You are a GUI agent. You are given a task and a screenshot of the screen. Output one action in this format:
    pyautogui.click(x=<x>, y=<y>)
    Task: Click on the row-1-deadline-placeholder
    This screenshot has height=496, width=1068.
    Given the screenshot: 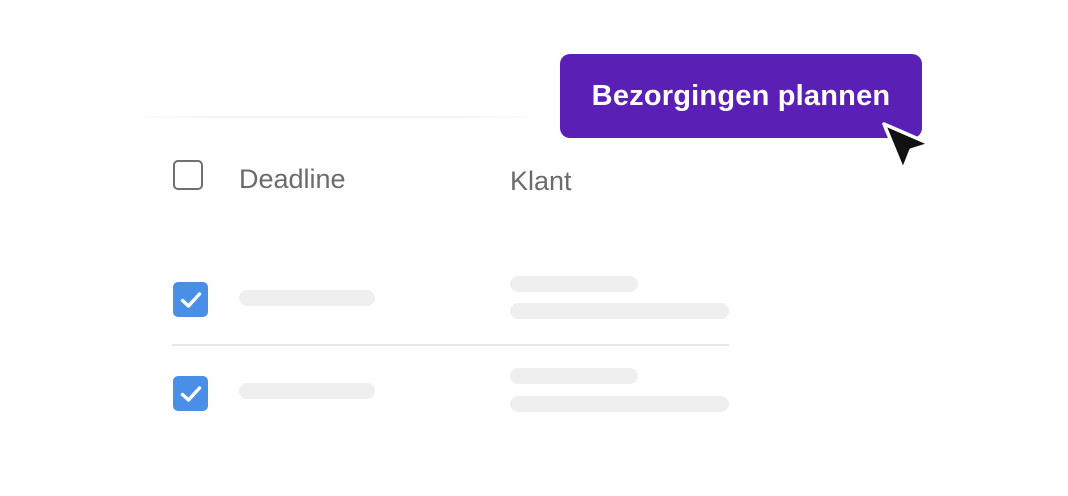 What is the action you would take?
    pyautogui.click(x=307, y=298)
    